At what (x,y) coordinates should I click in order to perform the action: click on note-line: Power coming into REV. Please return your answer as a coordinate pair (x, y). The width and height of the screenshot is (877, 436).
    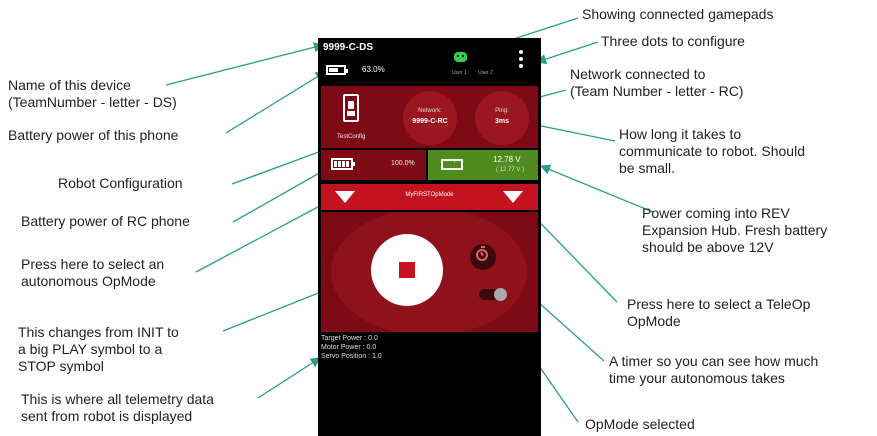
    Looking at the image, I should click on (716, 213).